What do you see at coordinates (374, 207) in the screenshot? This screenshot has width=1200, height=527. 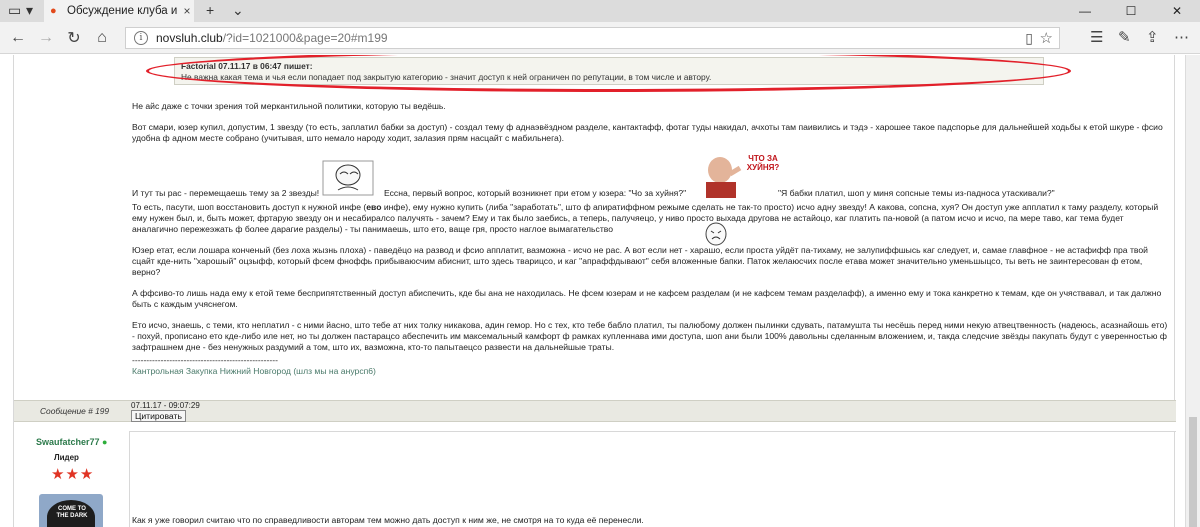 I see `post-bold: ево` at bounding box center [374, 207].